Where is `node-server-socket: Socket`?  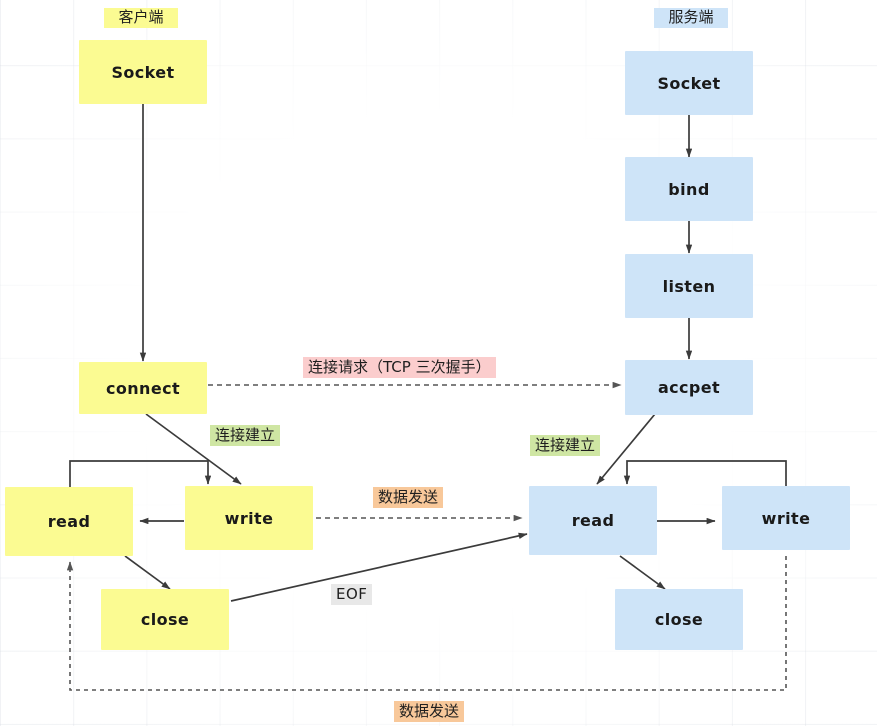
node-server-socket: Socket is located at coordinates (689, 83).